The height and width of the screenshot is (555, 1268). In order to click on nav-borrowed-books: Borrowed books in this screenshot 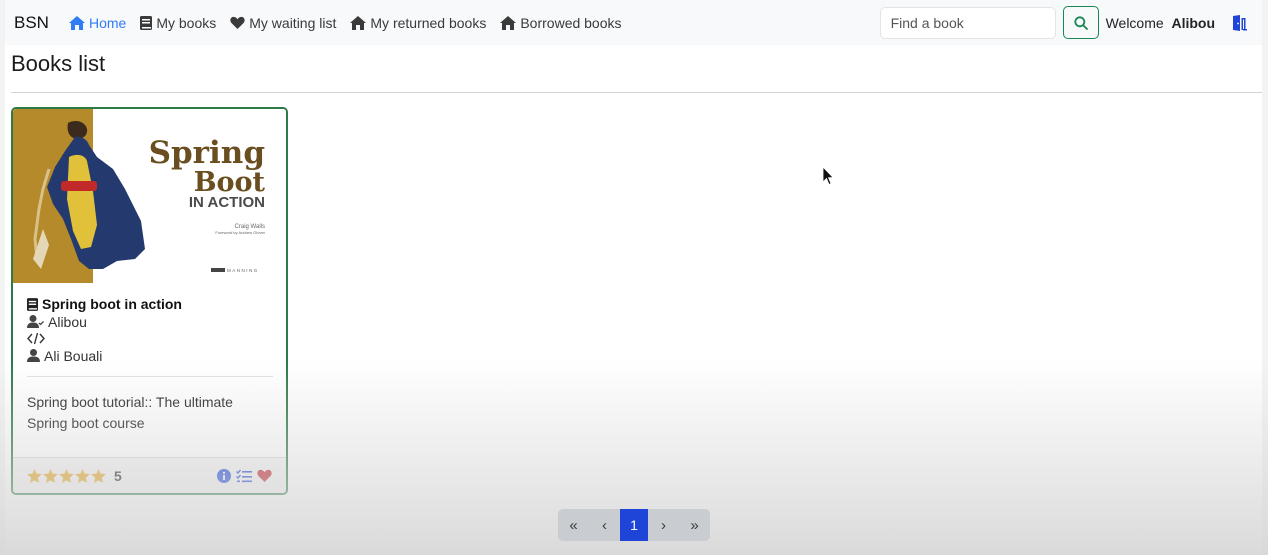, I will do `click(561, 22)`.